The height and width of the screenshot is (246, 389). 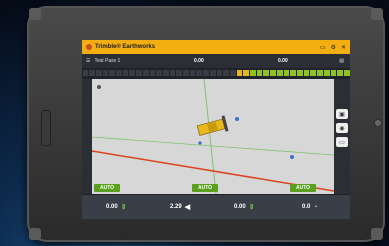 I want to click on right-toolbar: ▣ ◉ ▭, so click(x=342, y=136).